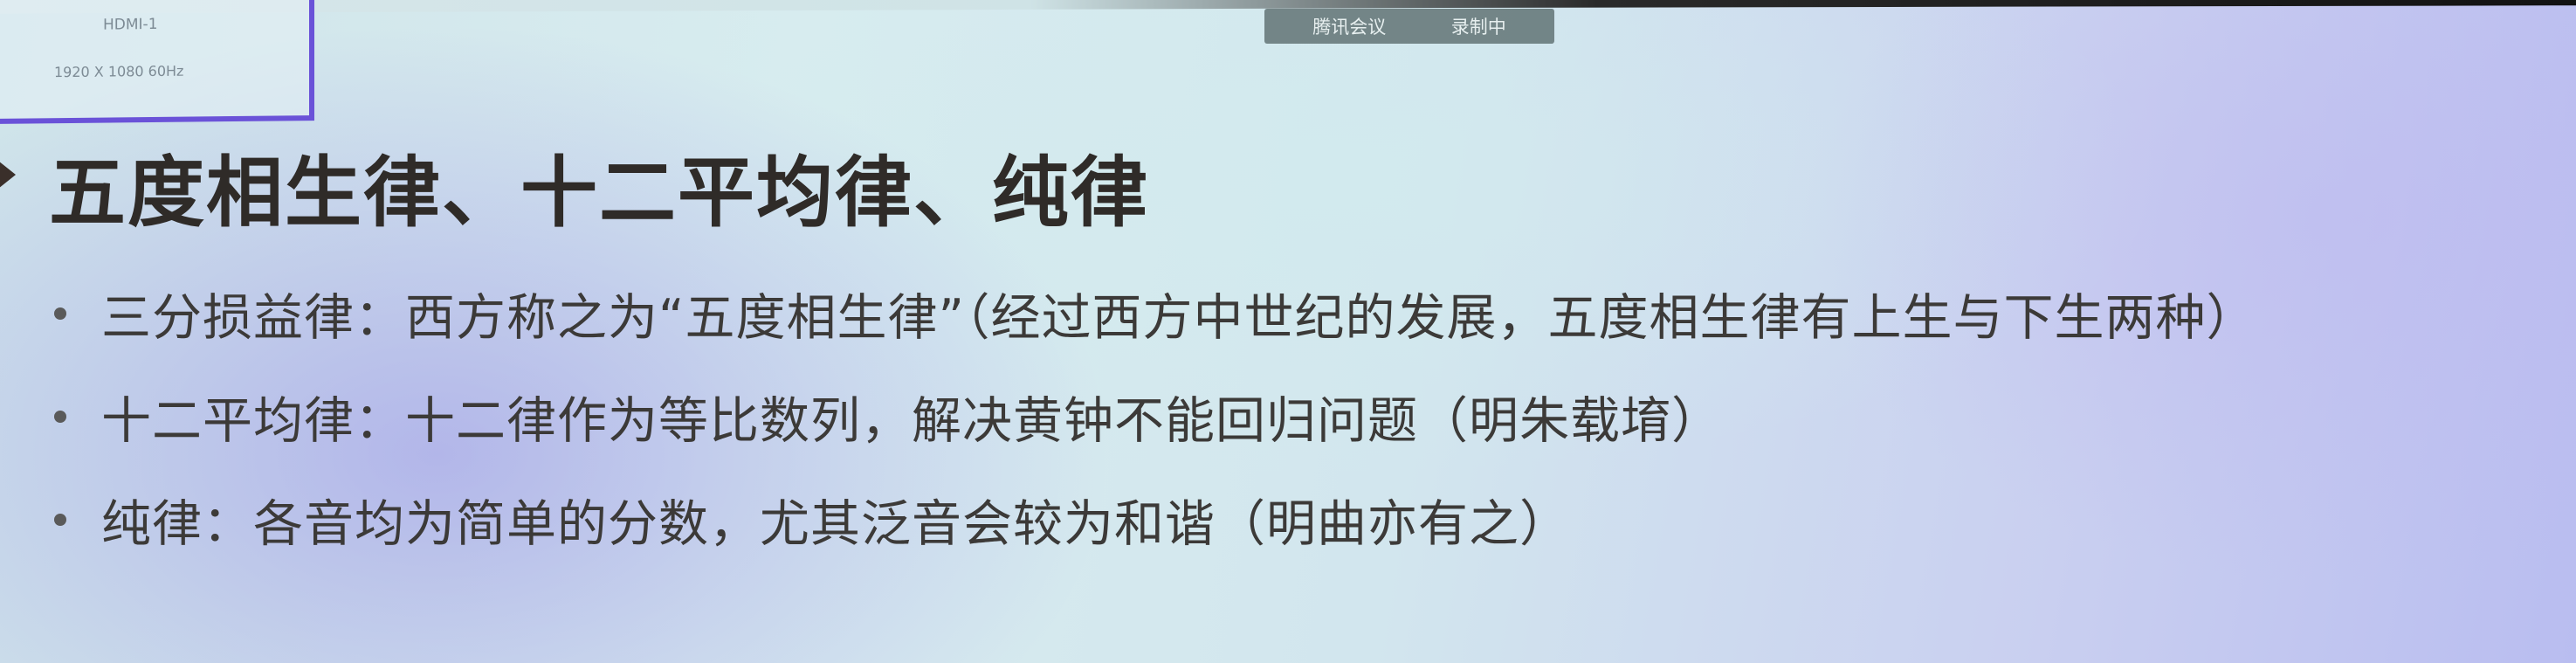  I want to click on bullet-text: 纯律：各音均为简单的分数，尤其泛音会较为和谐（明曲亦有之）, so click(835, 524).